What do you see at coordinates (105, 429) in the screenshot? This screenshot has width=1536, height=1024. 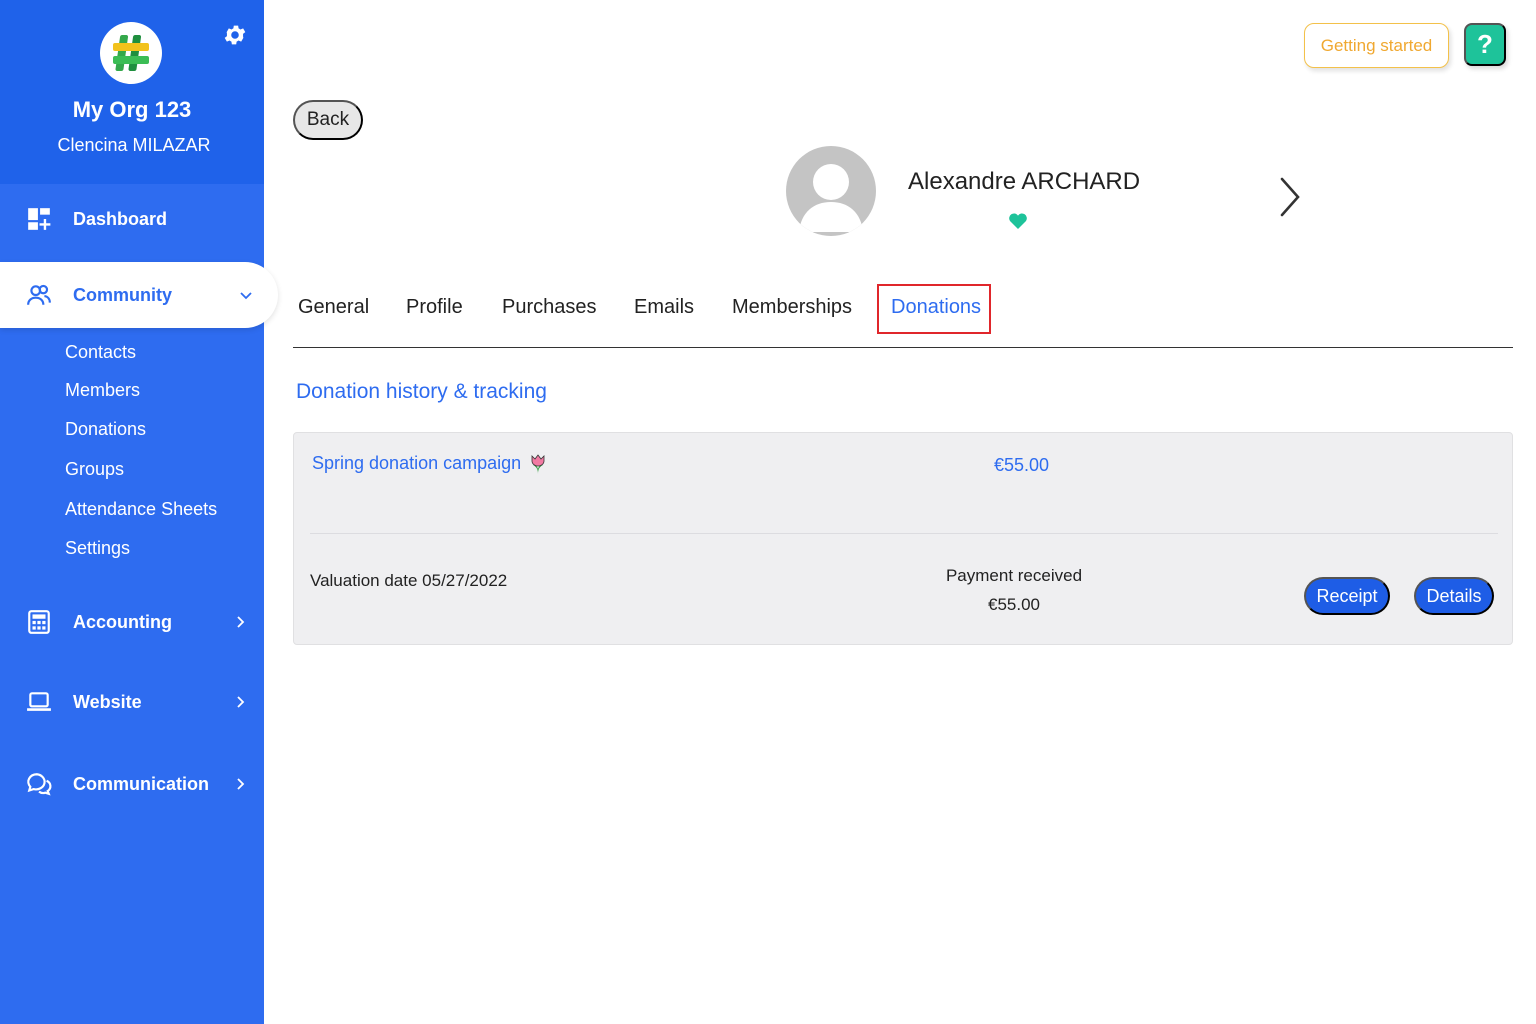 I see `sidebar-item-donations: Donations` at bounding box center [105, 429].